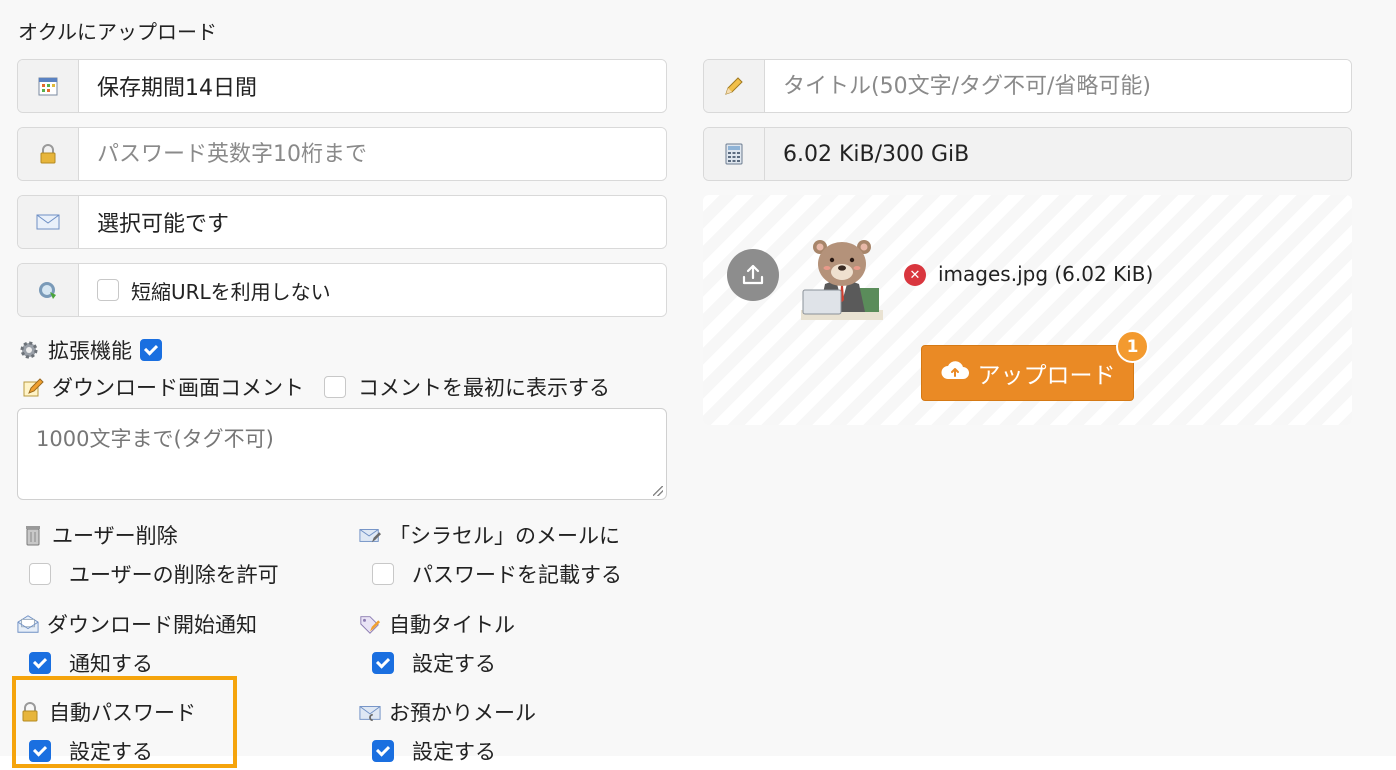  I want to click on deposit-mail-title: お預かりメール, so click(462, 713).